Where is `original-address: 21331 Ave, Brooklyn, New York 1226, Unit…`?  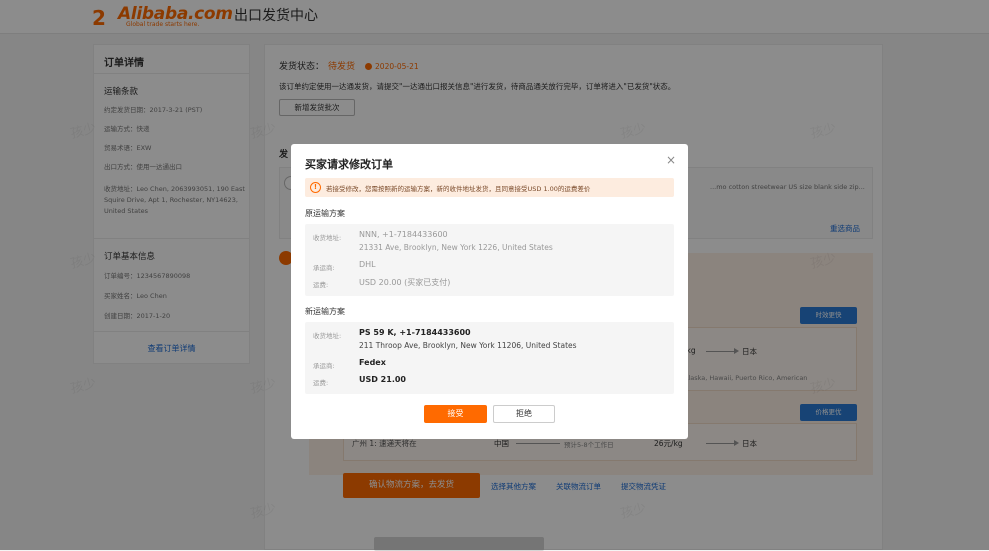 original-address: 21331 Ave, Brooklyn, New York 1226, Unit… is located at coordinates (456, 247).